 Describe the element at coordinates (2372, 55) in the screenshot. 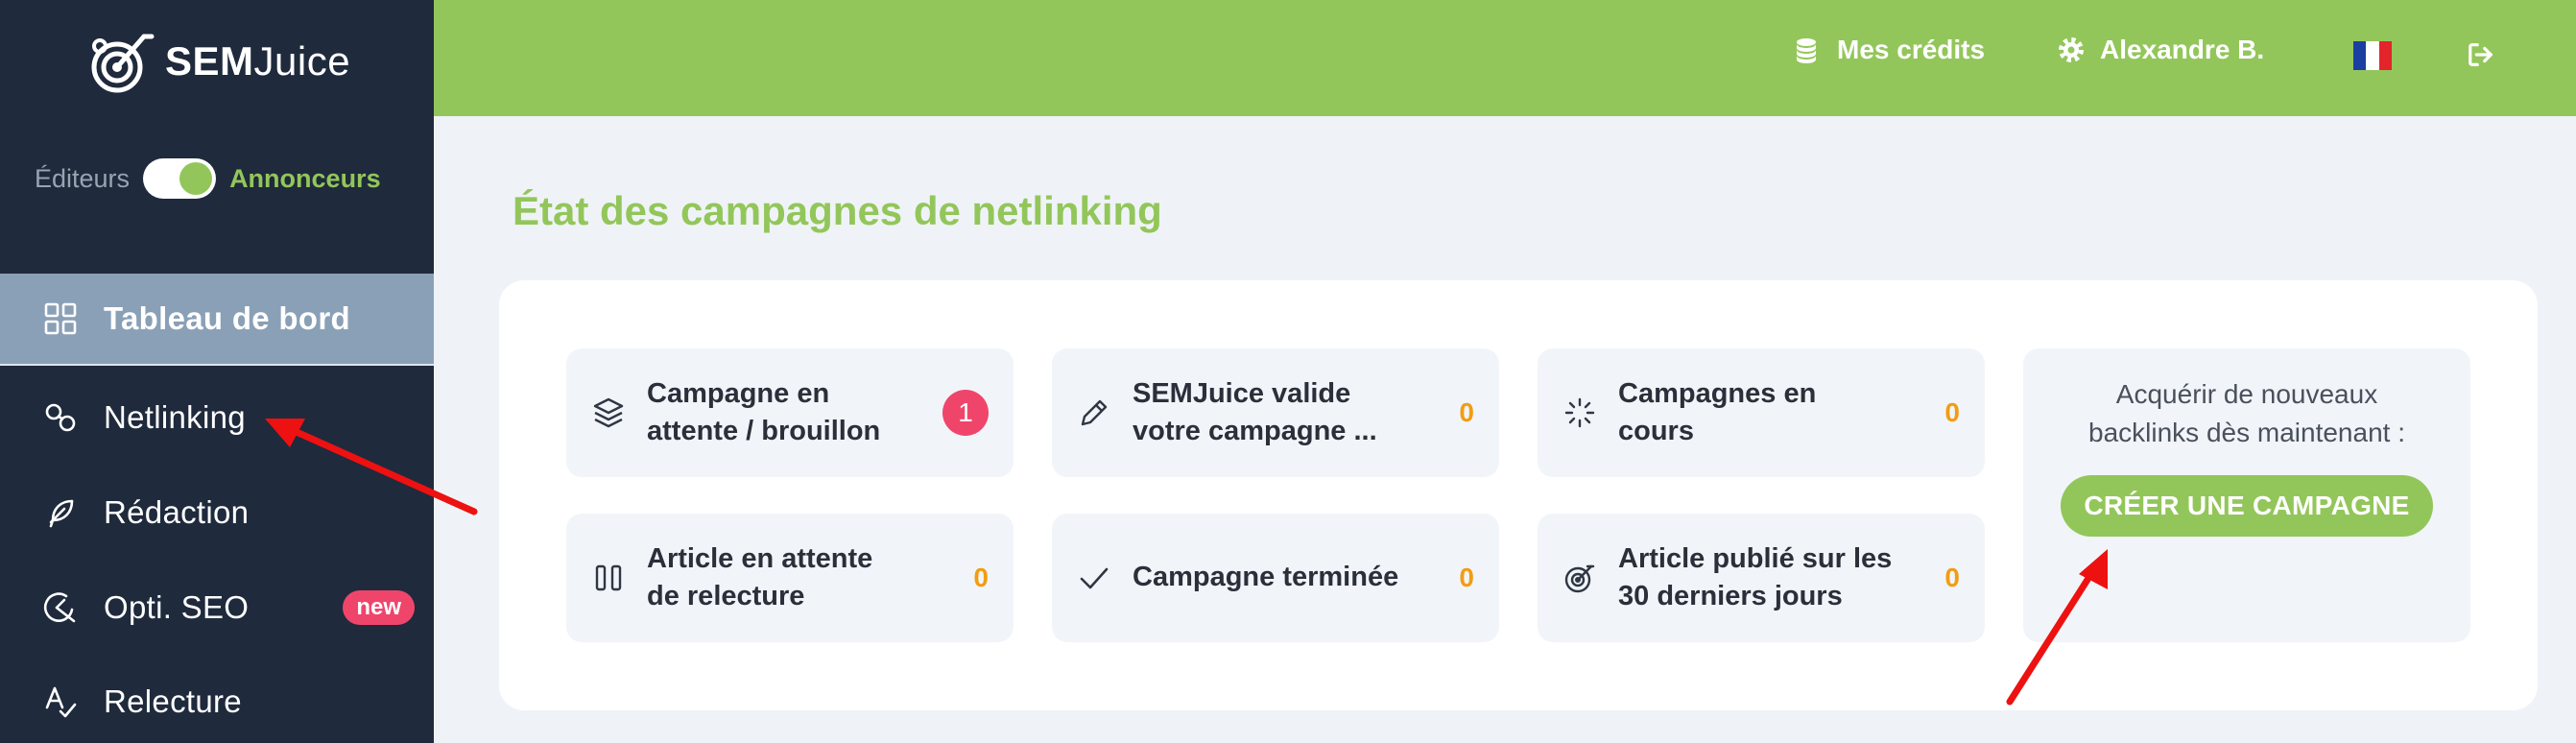

I see `fr-flag-icon` at that location.